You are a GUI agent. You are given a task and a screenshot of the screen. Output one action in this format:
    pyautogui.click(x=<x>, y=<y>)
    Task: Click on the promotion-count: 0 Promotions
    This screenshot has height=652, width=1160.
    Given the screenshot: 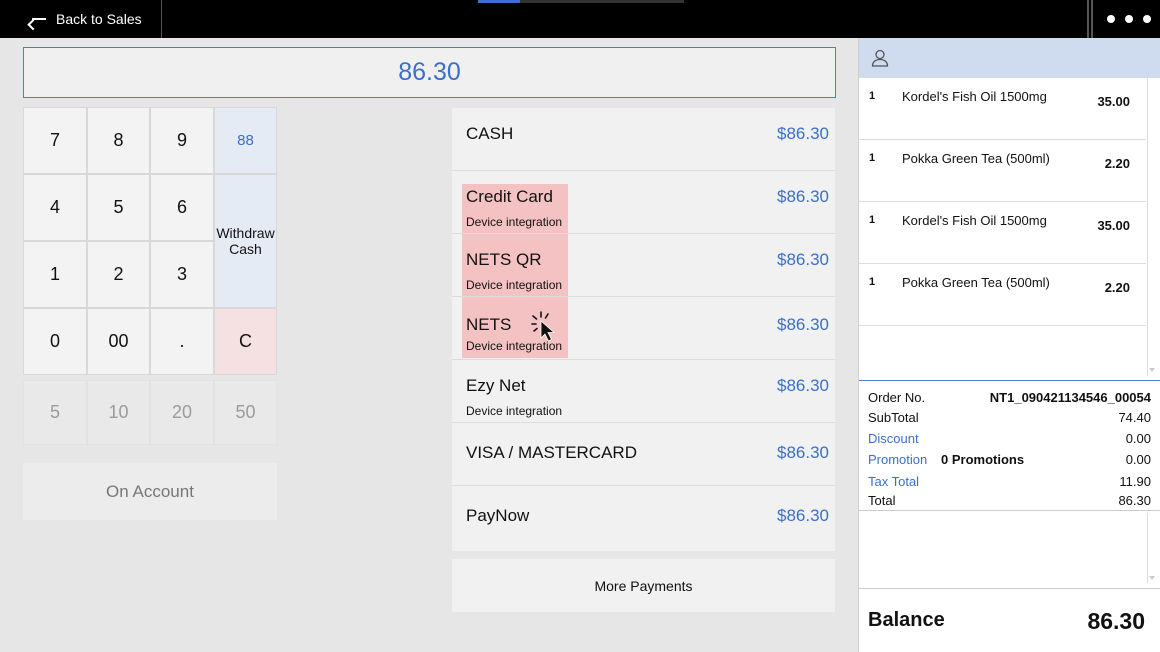 What is the action you would take?
    pyautogui.click(x=983, y=459)
    